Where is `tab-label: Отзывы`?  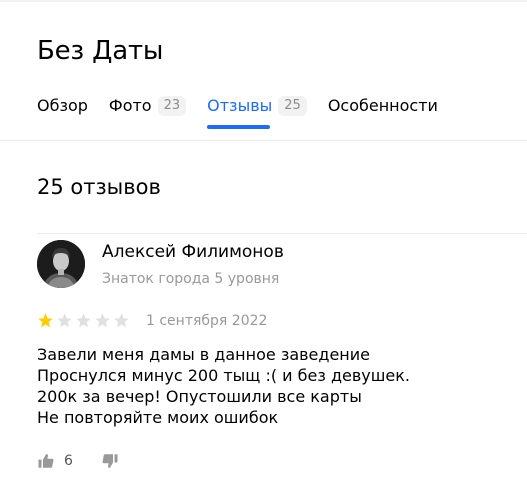
tab-label: Отзывы is located at coordinates (240, 105).